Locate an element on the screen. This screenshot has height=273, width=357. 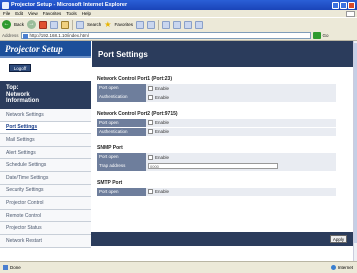
media-icon is located at coordinates (139, 24).